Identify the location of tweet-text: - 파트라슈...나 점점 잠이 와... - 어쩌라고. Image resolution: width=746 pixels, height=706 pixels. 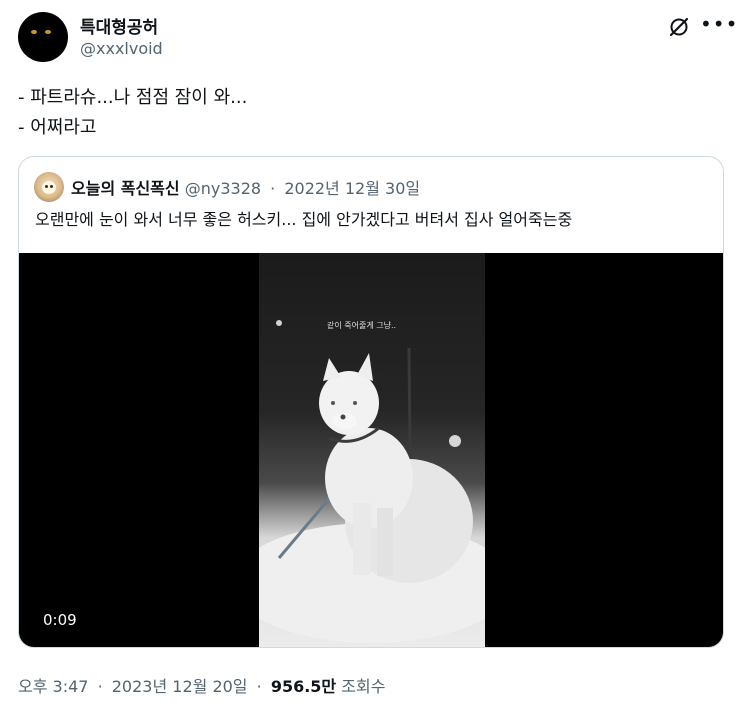
(368, 113).